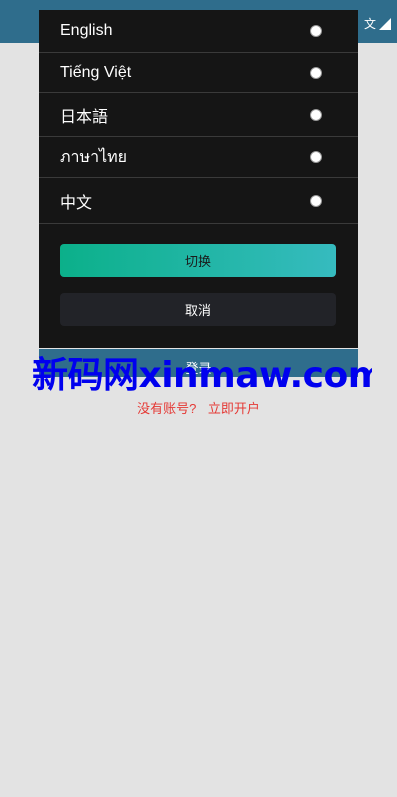 Image resolution: width=397 pixels, height=797 pixels. I want to click on switch-language-label: 切换, so click(197, 261).